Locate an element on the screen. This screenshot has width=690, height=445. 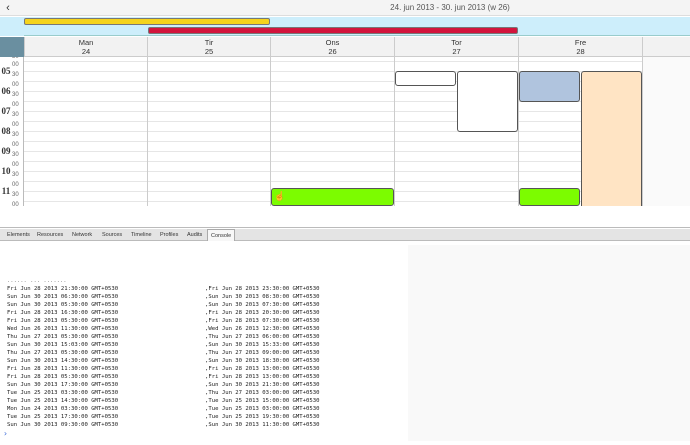
devtools-tab-network: Network is located at coordinates (82, 235).